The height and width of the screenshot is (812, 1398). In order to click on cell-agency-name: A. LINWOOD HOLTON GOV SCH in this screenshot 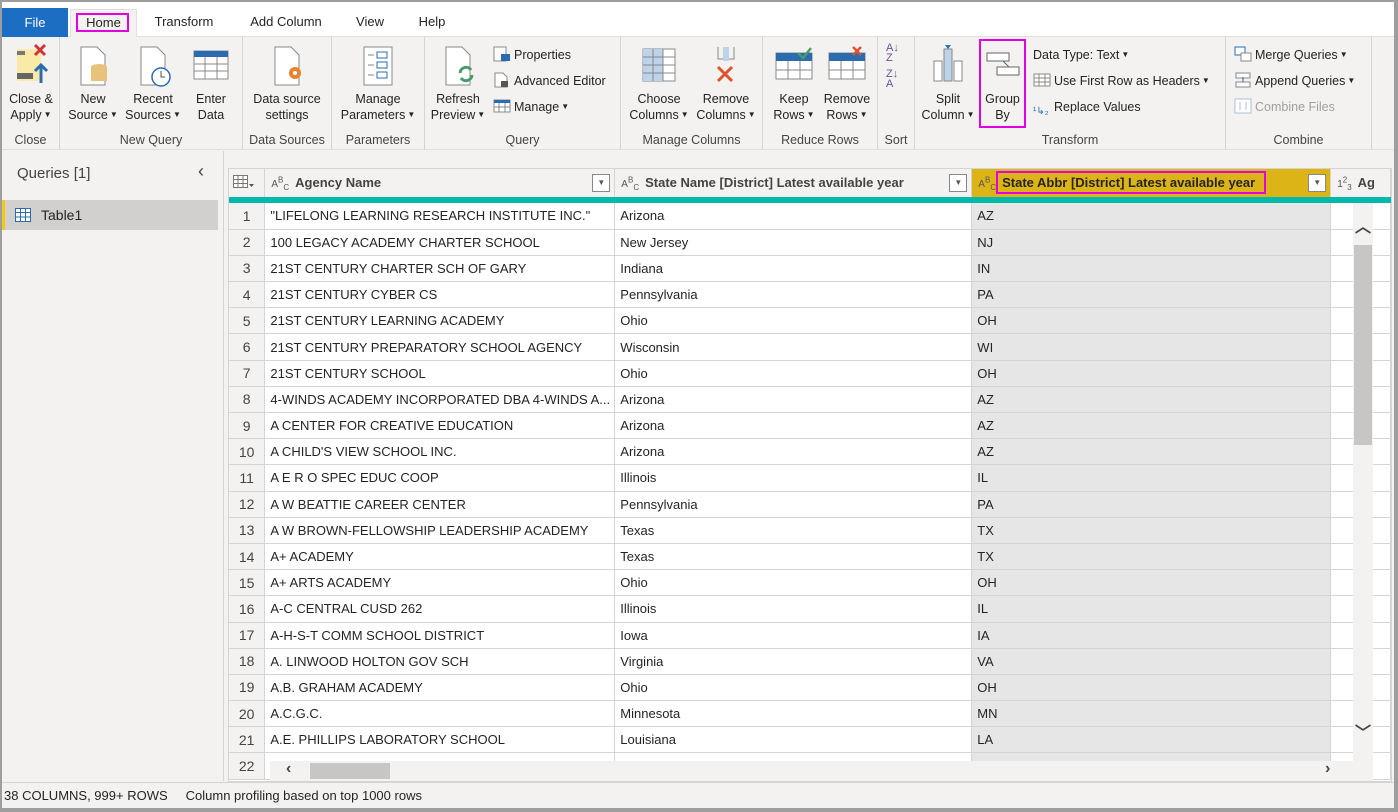, I will do `click(440, 661)`.